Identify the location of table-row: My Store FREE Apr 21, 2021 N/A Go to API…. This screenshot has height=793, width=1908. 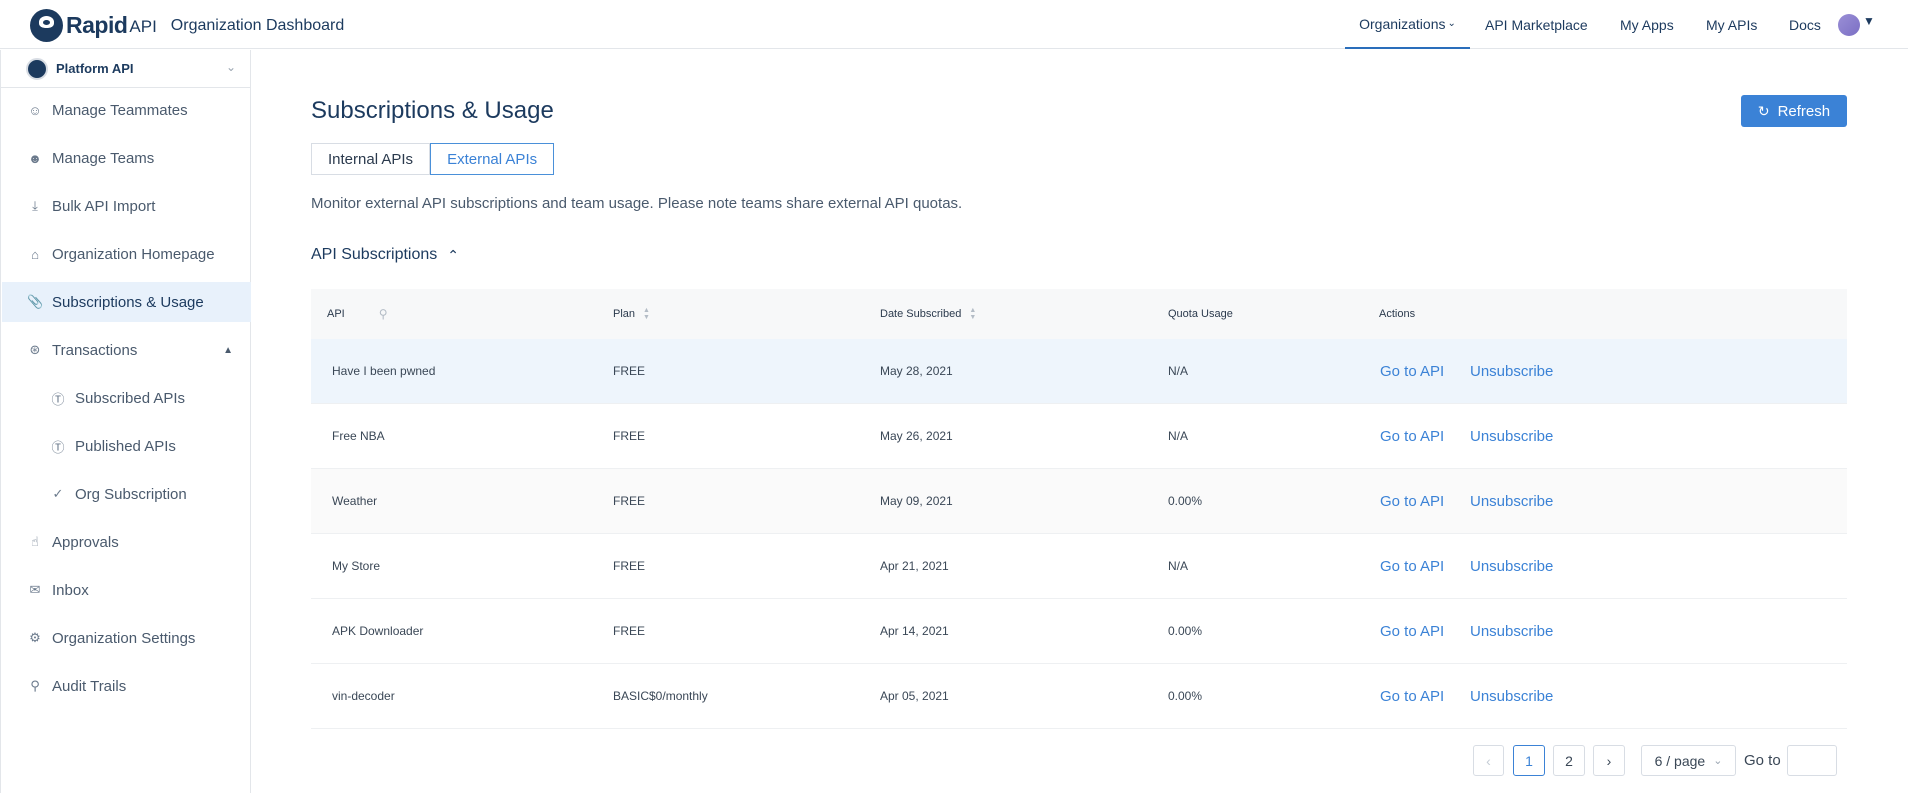
(1079, 566).